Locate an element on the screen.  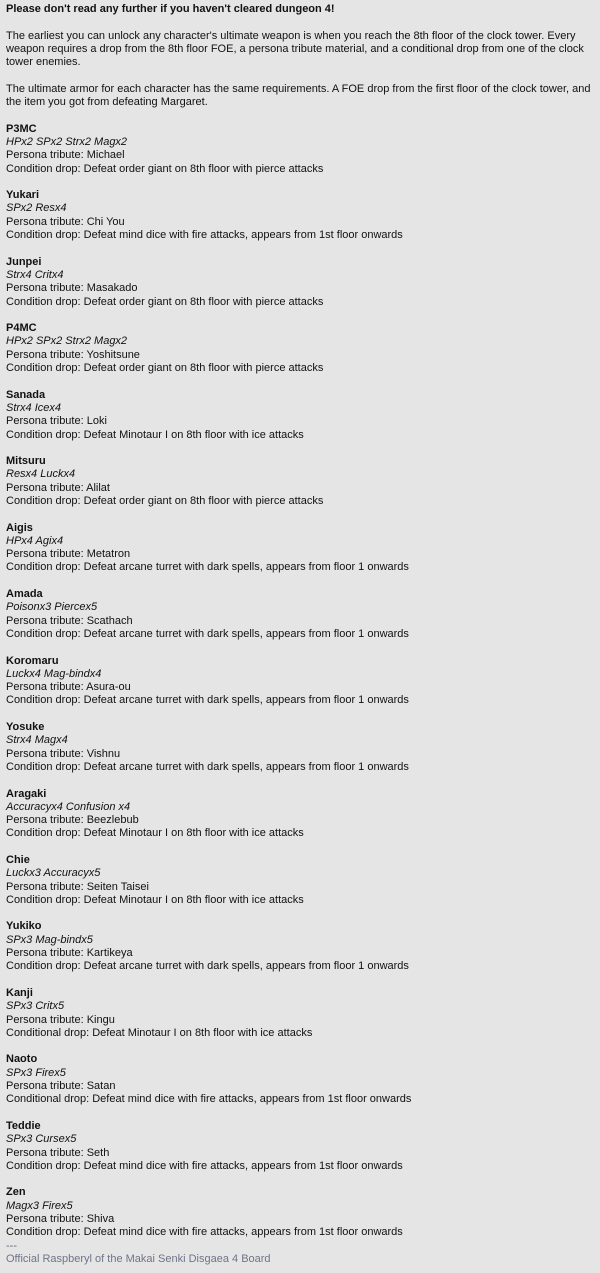
persona-tribute: Persona tribute: Metatron is located at coordinates (68, 554).